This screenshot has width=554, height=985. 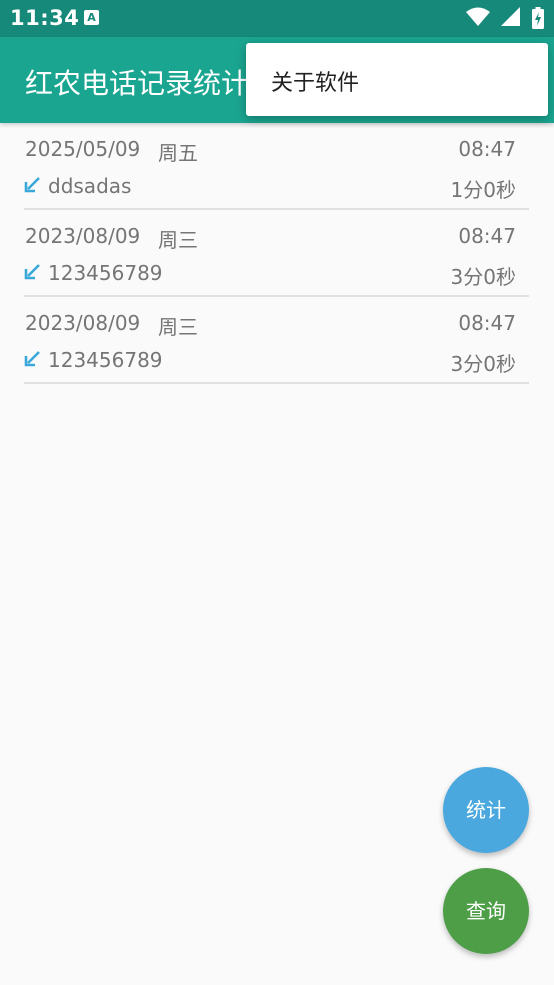 What do you see at coordinates (477, 16) in the screenshot?
I see `wifi-icon` at bounding box center [477, 16].